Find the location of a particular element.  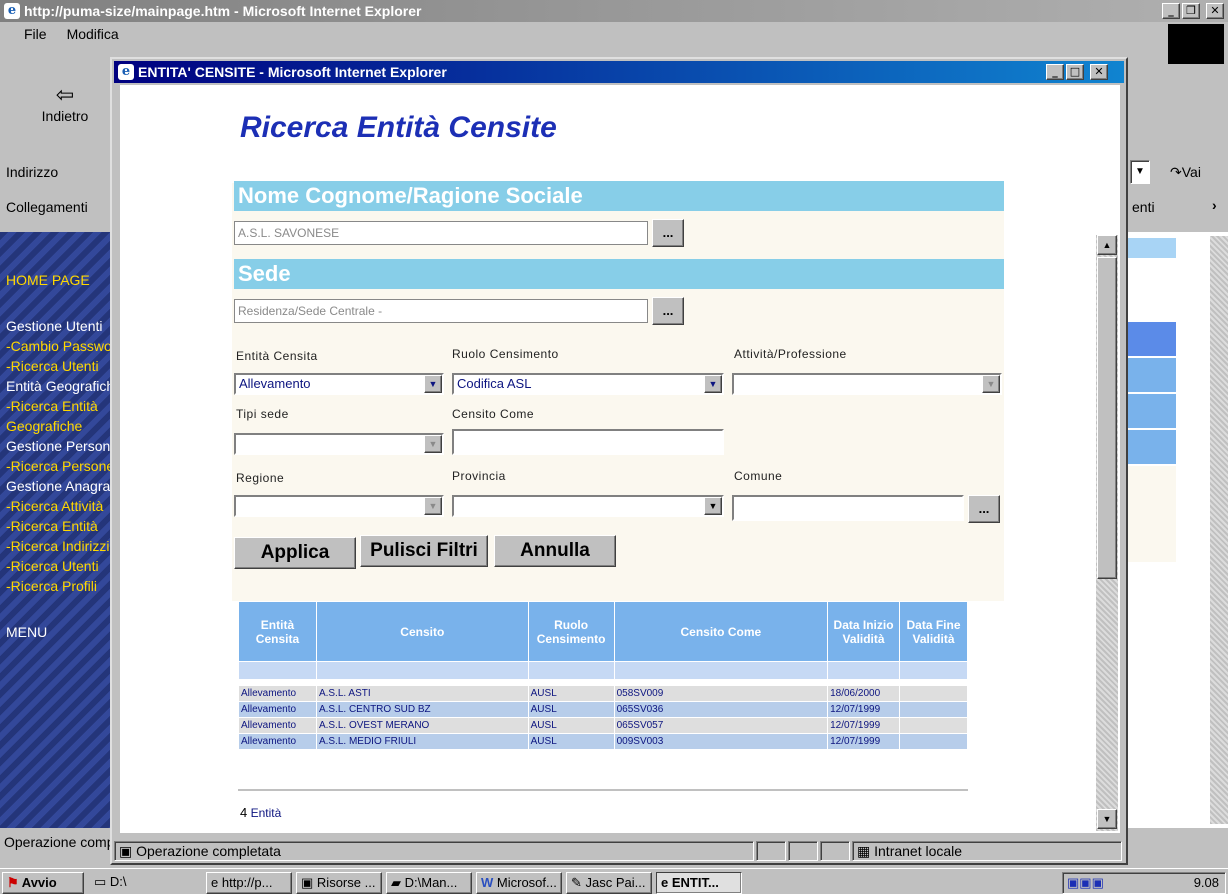

tipi-sede-select: ▼ is located at coordinates (339, 444).